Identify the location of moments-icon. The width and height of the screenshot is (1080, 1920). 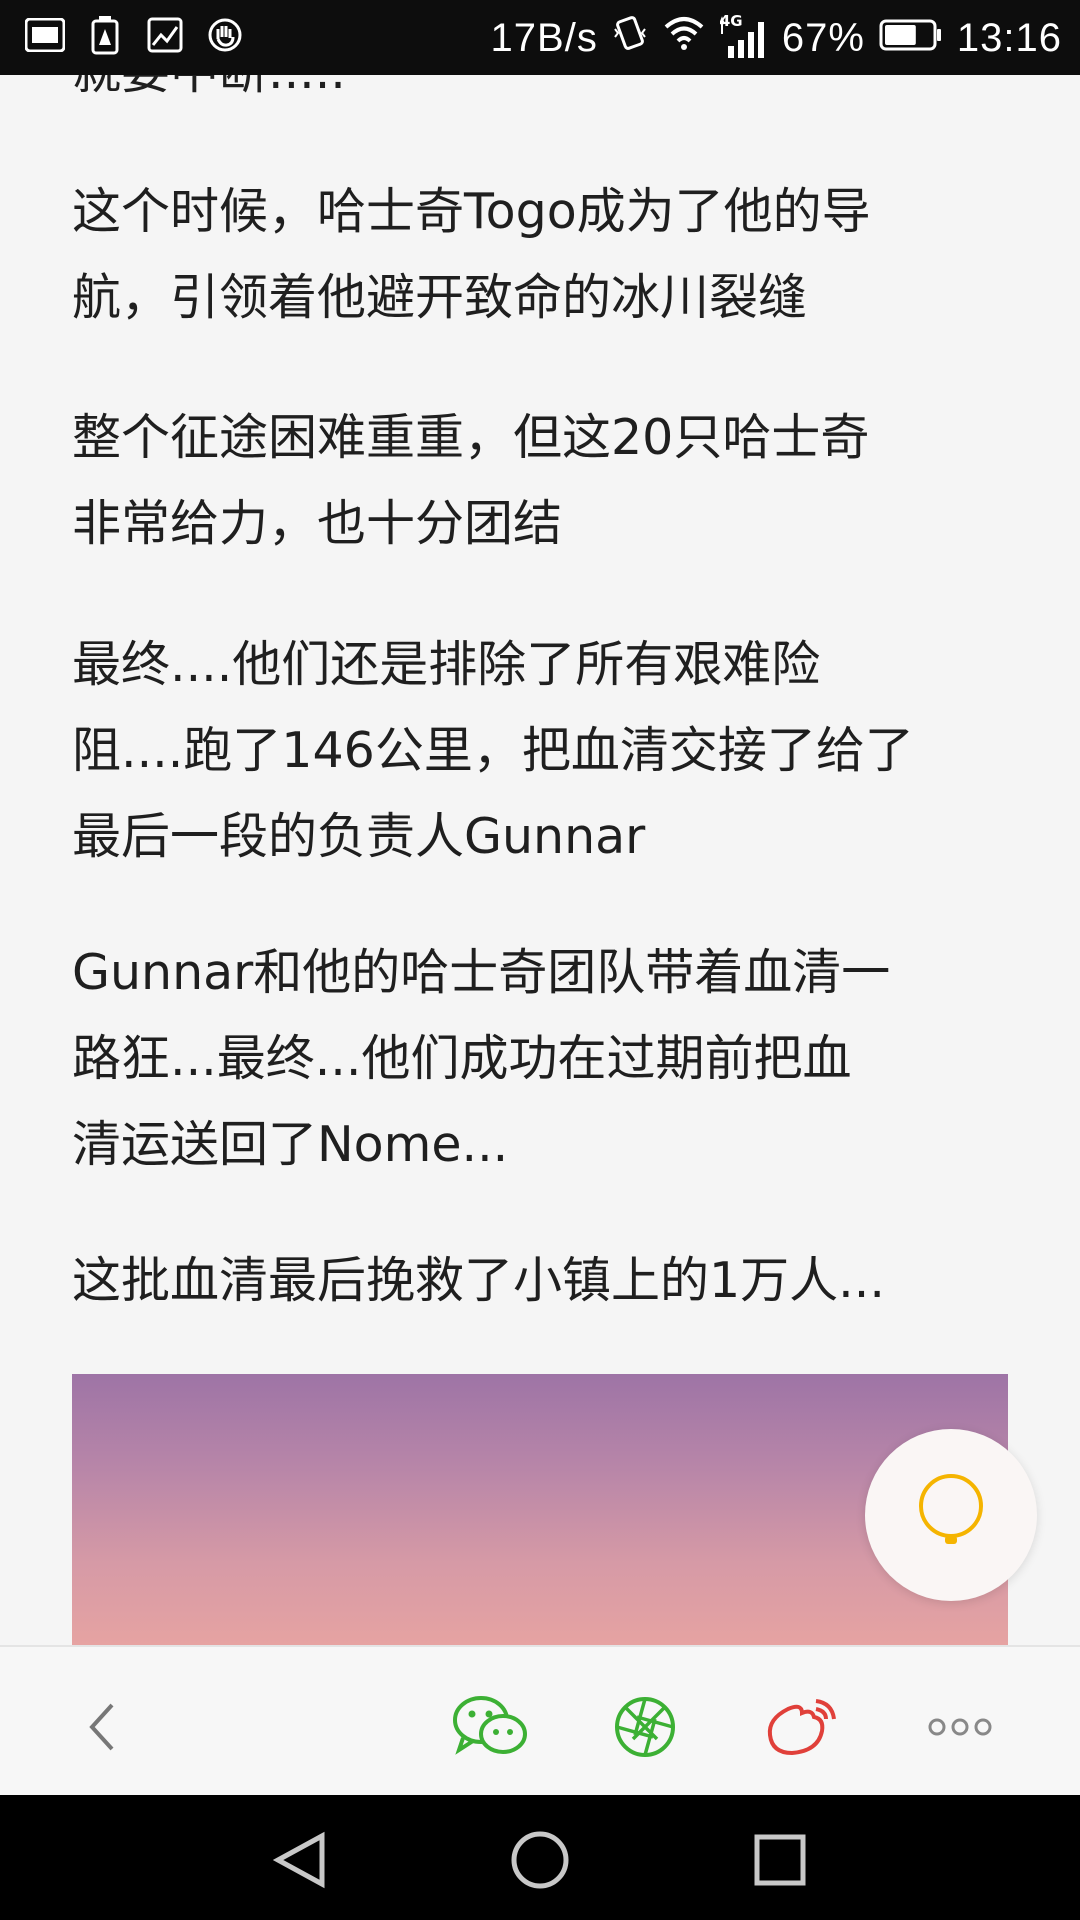
(645, 1727).